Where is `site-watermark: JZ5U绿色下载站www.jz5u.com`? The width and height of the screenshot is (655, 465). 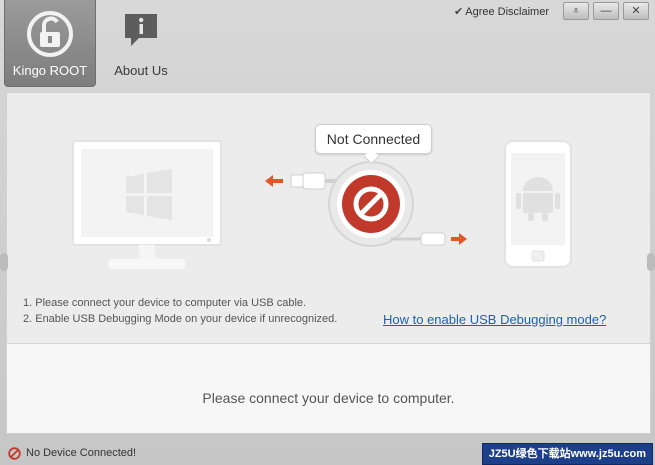
site-watermark: JZ5U绿色下载站www.jz5u.com is located at coordinates (567, 454).